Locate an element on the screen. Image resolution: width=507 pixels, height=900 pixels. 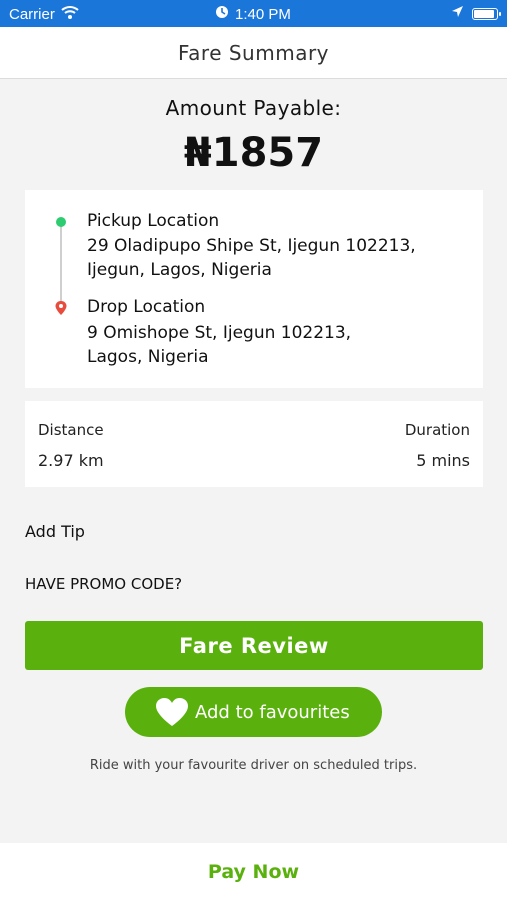
fare-review-label: Fare Review is located at coordinates (254, 645).